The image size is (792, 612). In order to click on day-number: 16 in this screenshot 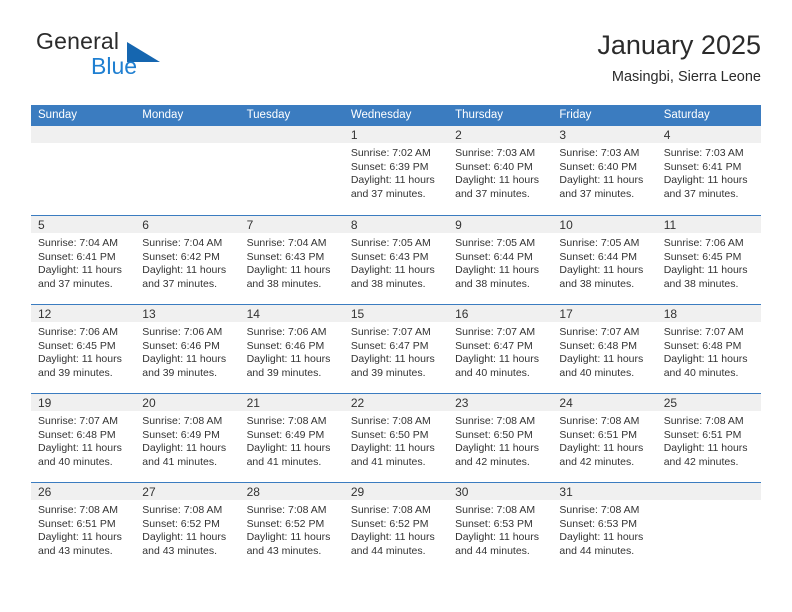, I will do `click(462, 314)`.